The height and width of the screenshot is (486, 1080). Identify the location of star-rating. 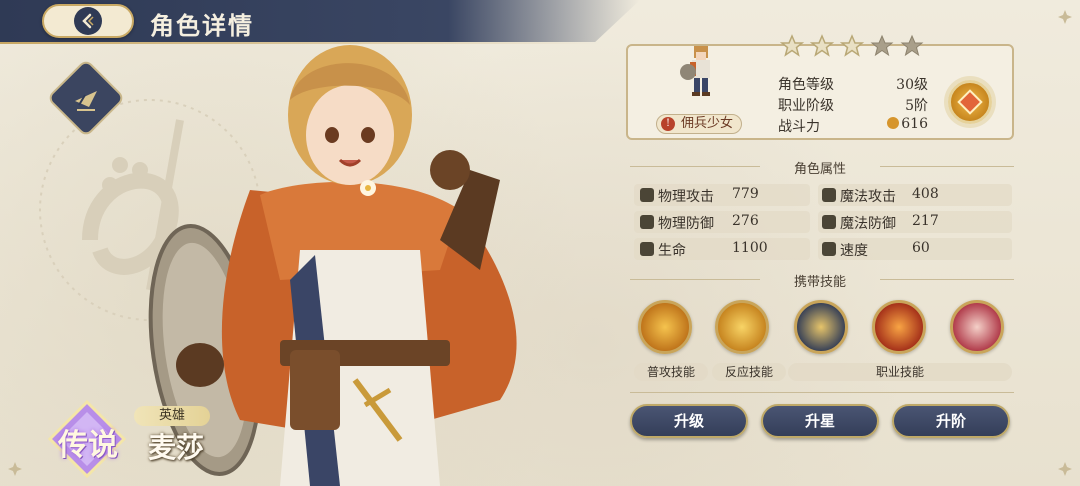
(852, 46).